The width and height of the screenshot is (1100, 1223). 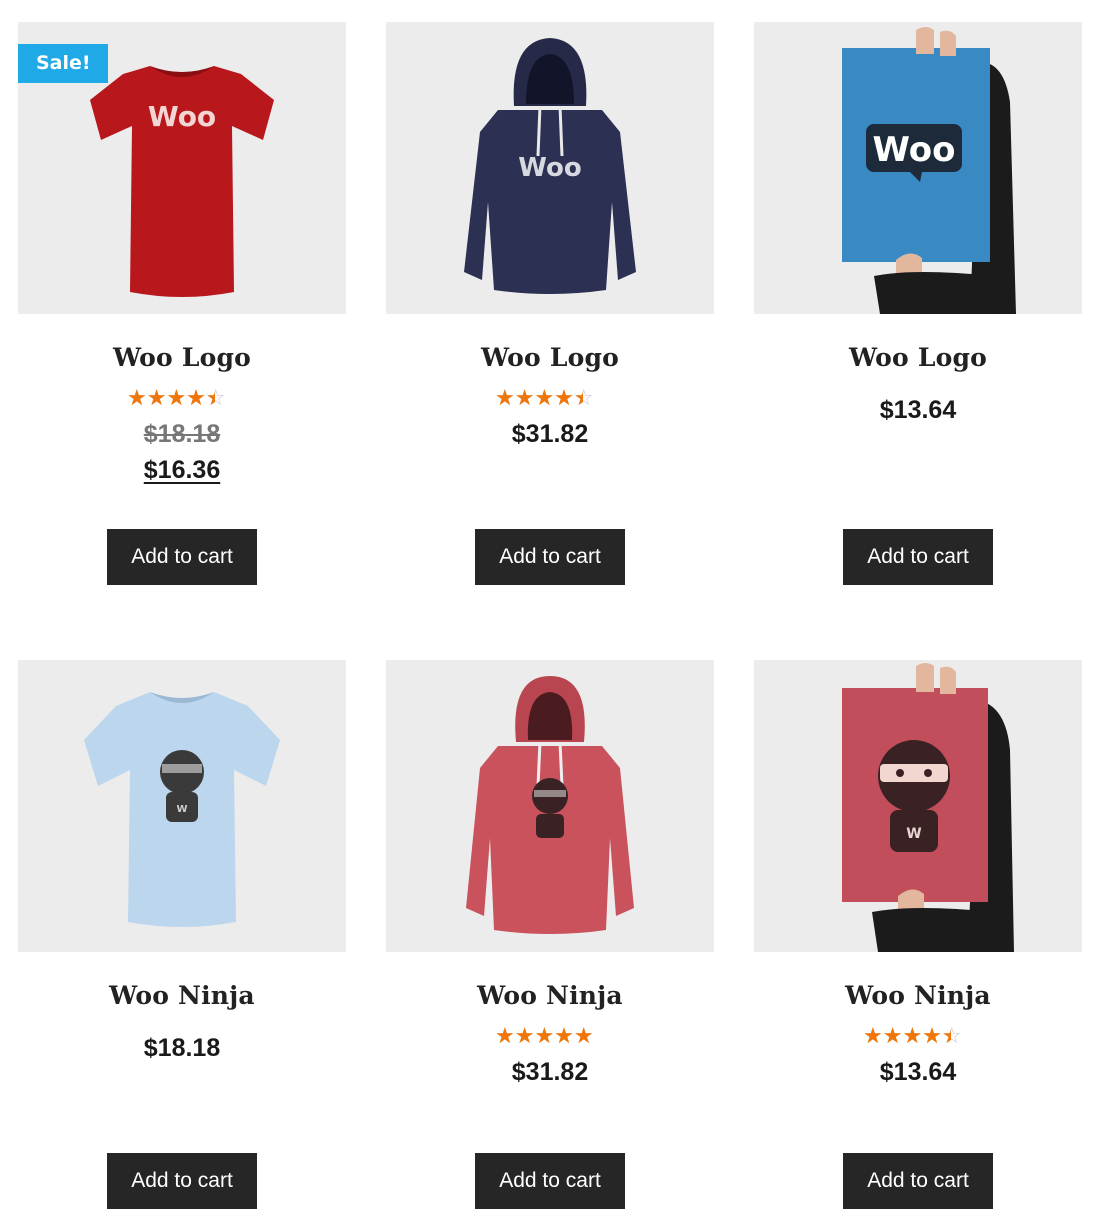 I want to click on red-hoodie-image, so click(x=550, y=805).